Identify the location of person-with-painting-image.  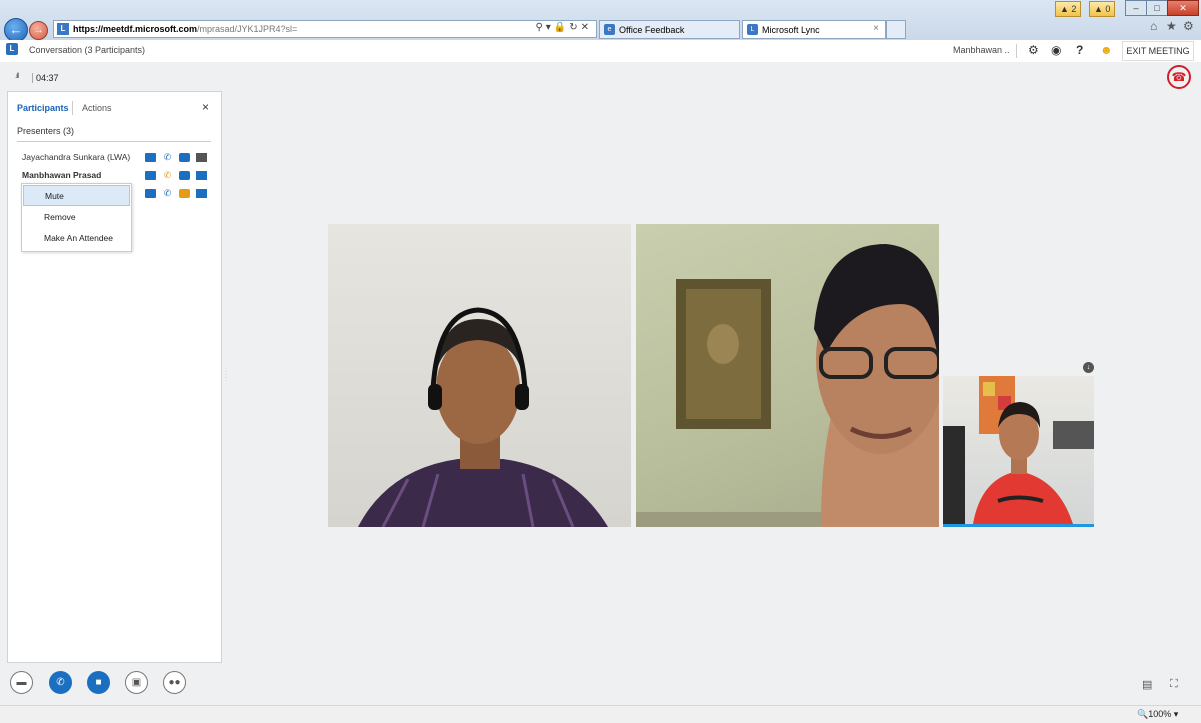
(787, 385).